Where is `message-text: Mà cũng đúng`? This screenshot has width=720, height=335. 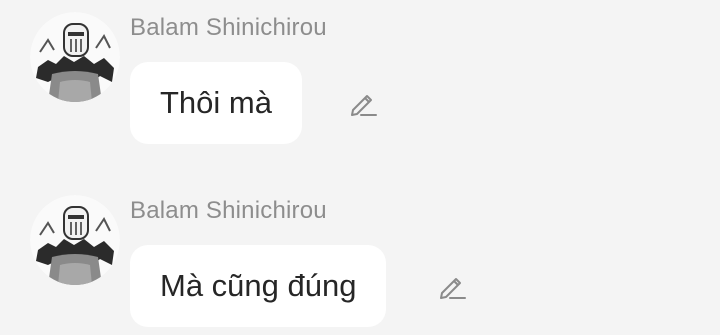
message-text: Mà cũng đúng is located at coordinates (258, 285).